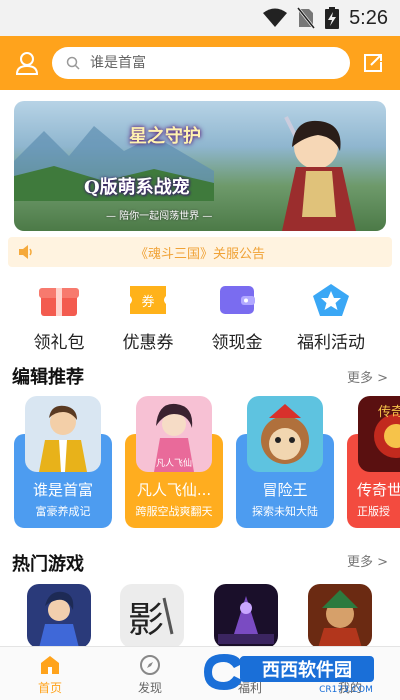  I want to click on share-button, so click(373, 63).